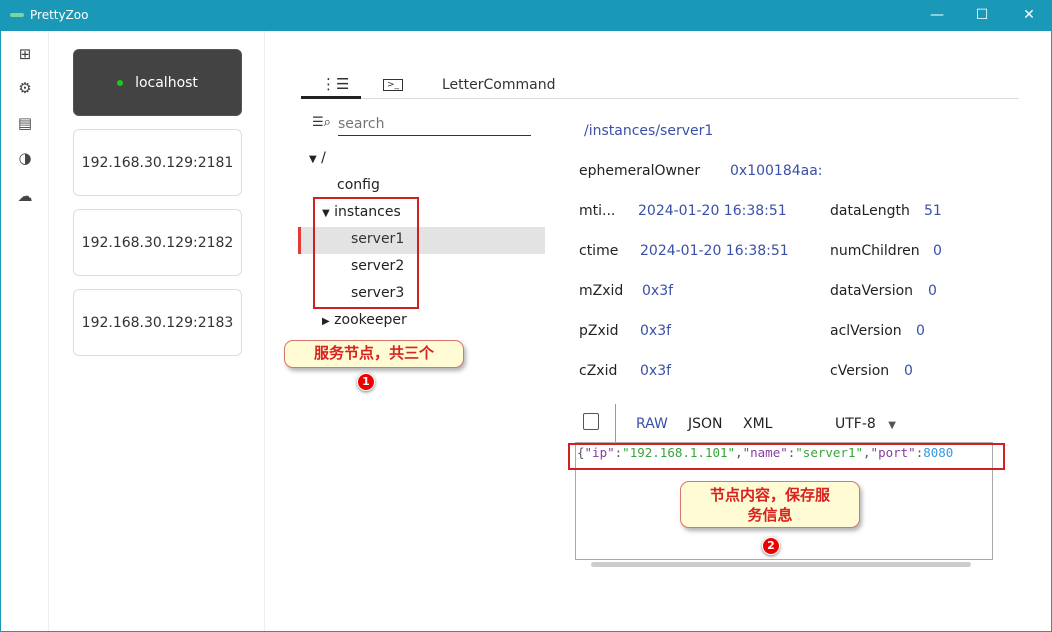 The image size is (1052, 632). Describe the element at coordinates (892, 425) in the screenshot. I see `chevron-down-icon: ▼` at that location.